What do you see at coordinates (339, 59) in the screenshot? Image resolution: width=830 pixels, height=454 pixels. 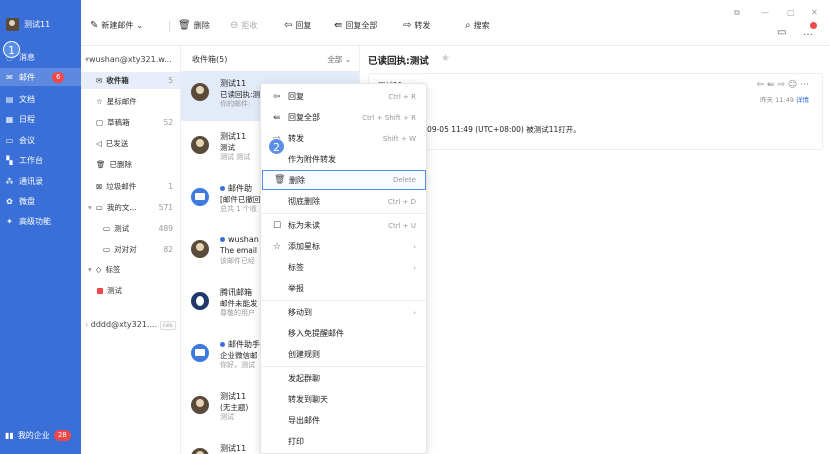 I see `filter-dropdown: 全部 ⌄` at bounding box center [339, 59].